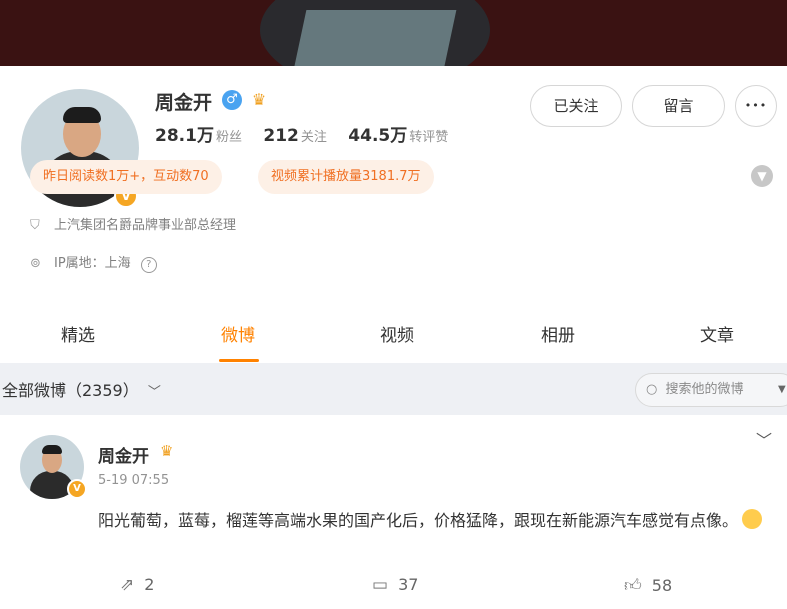  What do you see at coordinates (82, 115) in the screenshot?
I see `avatar-hair` at bounding box center [82, 115].